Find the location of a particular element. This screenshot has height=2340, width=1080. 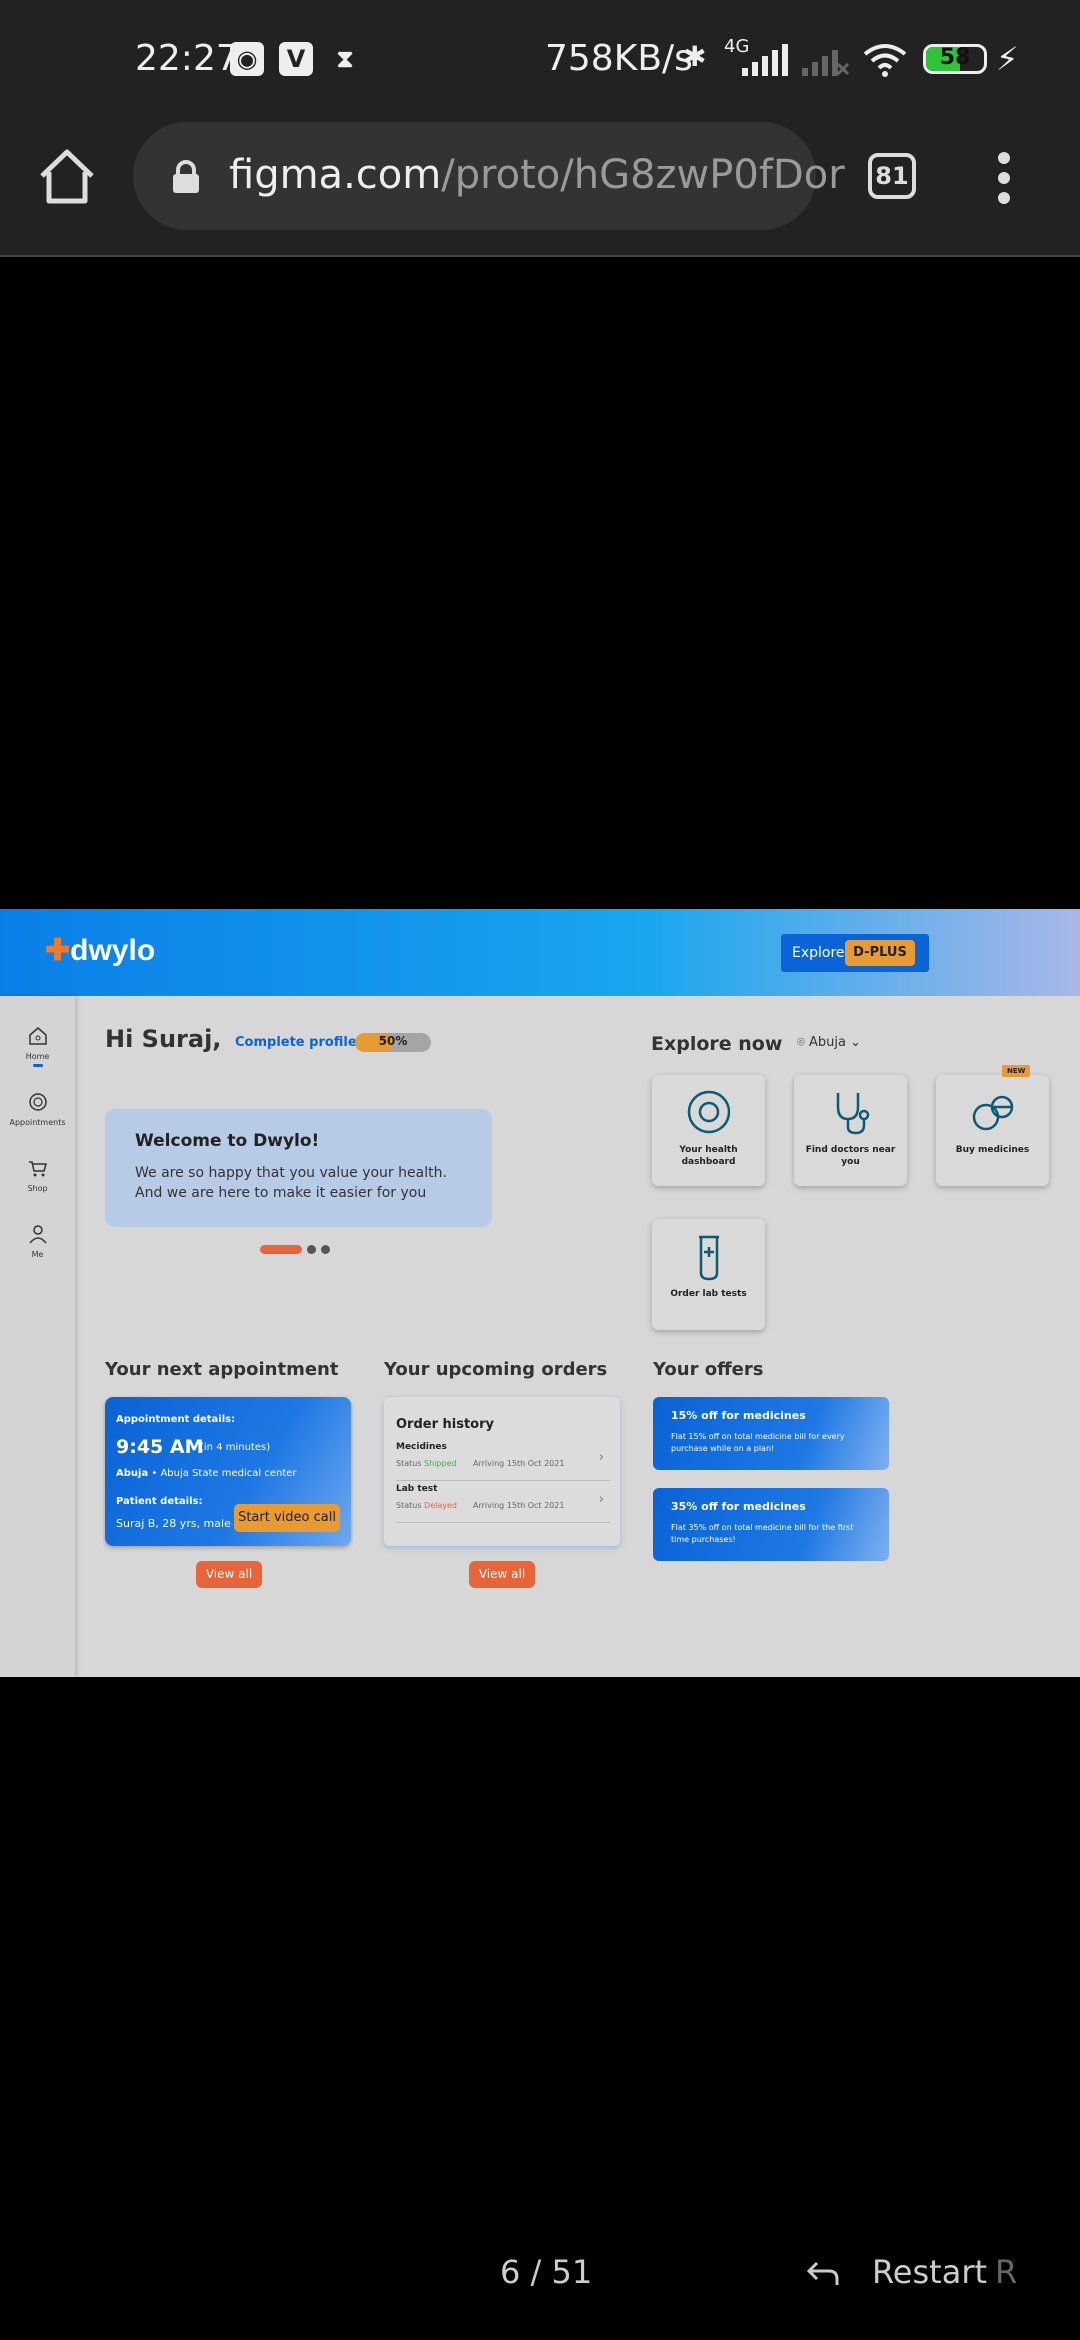

appointment-details-label: Appointment details: is located at coordinates (176, 1419).